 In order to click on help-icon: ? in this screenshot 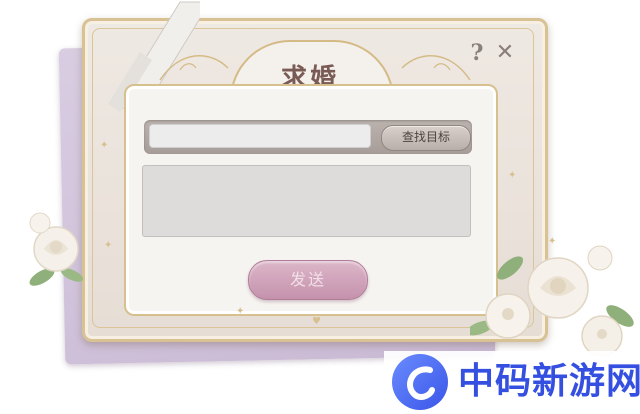, I will do `click(477, 53)`.